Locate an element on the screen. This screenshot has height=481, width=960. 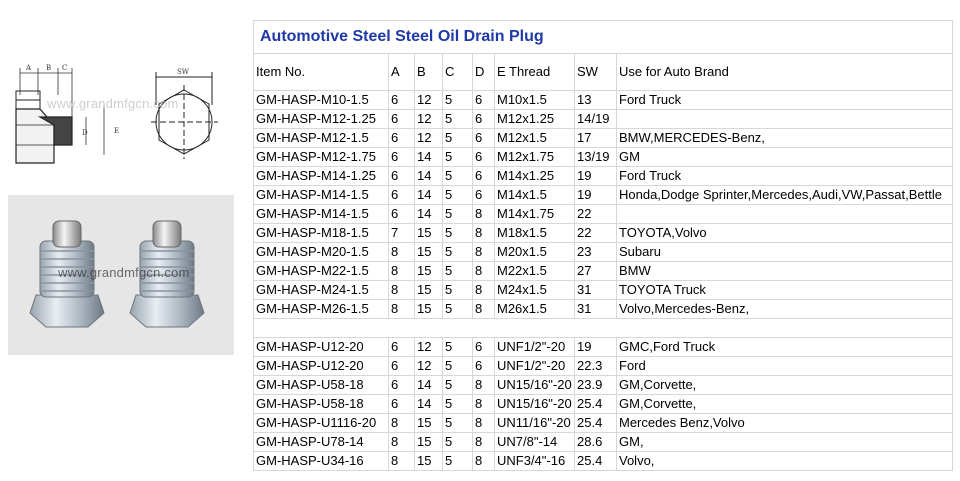
dim-label-c: C is located at coordinates (64, 68).